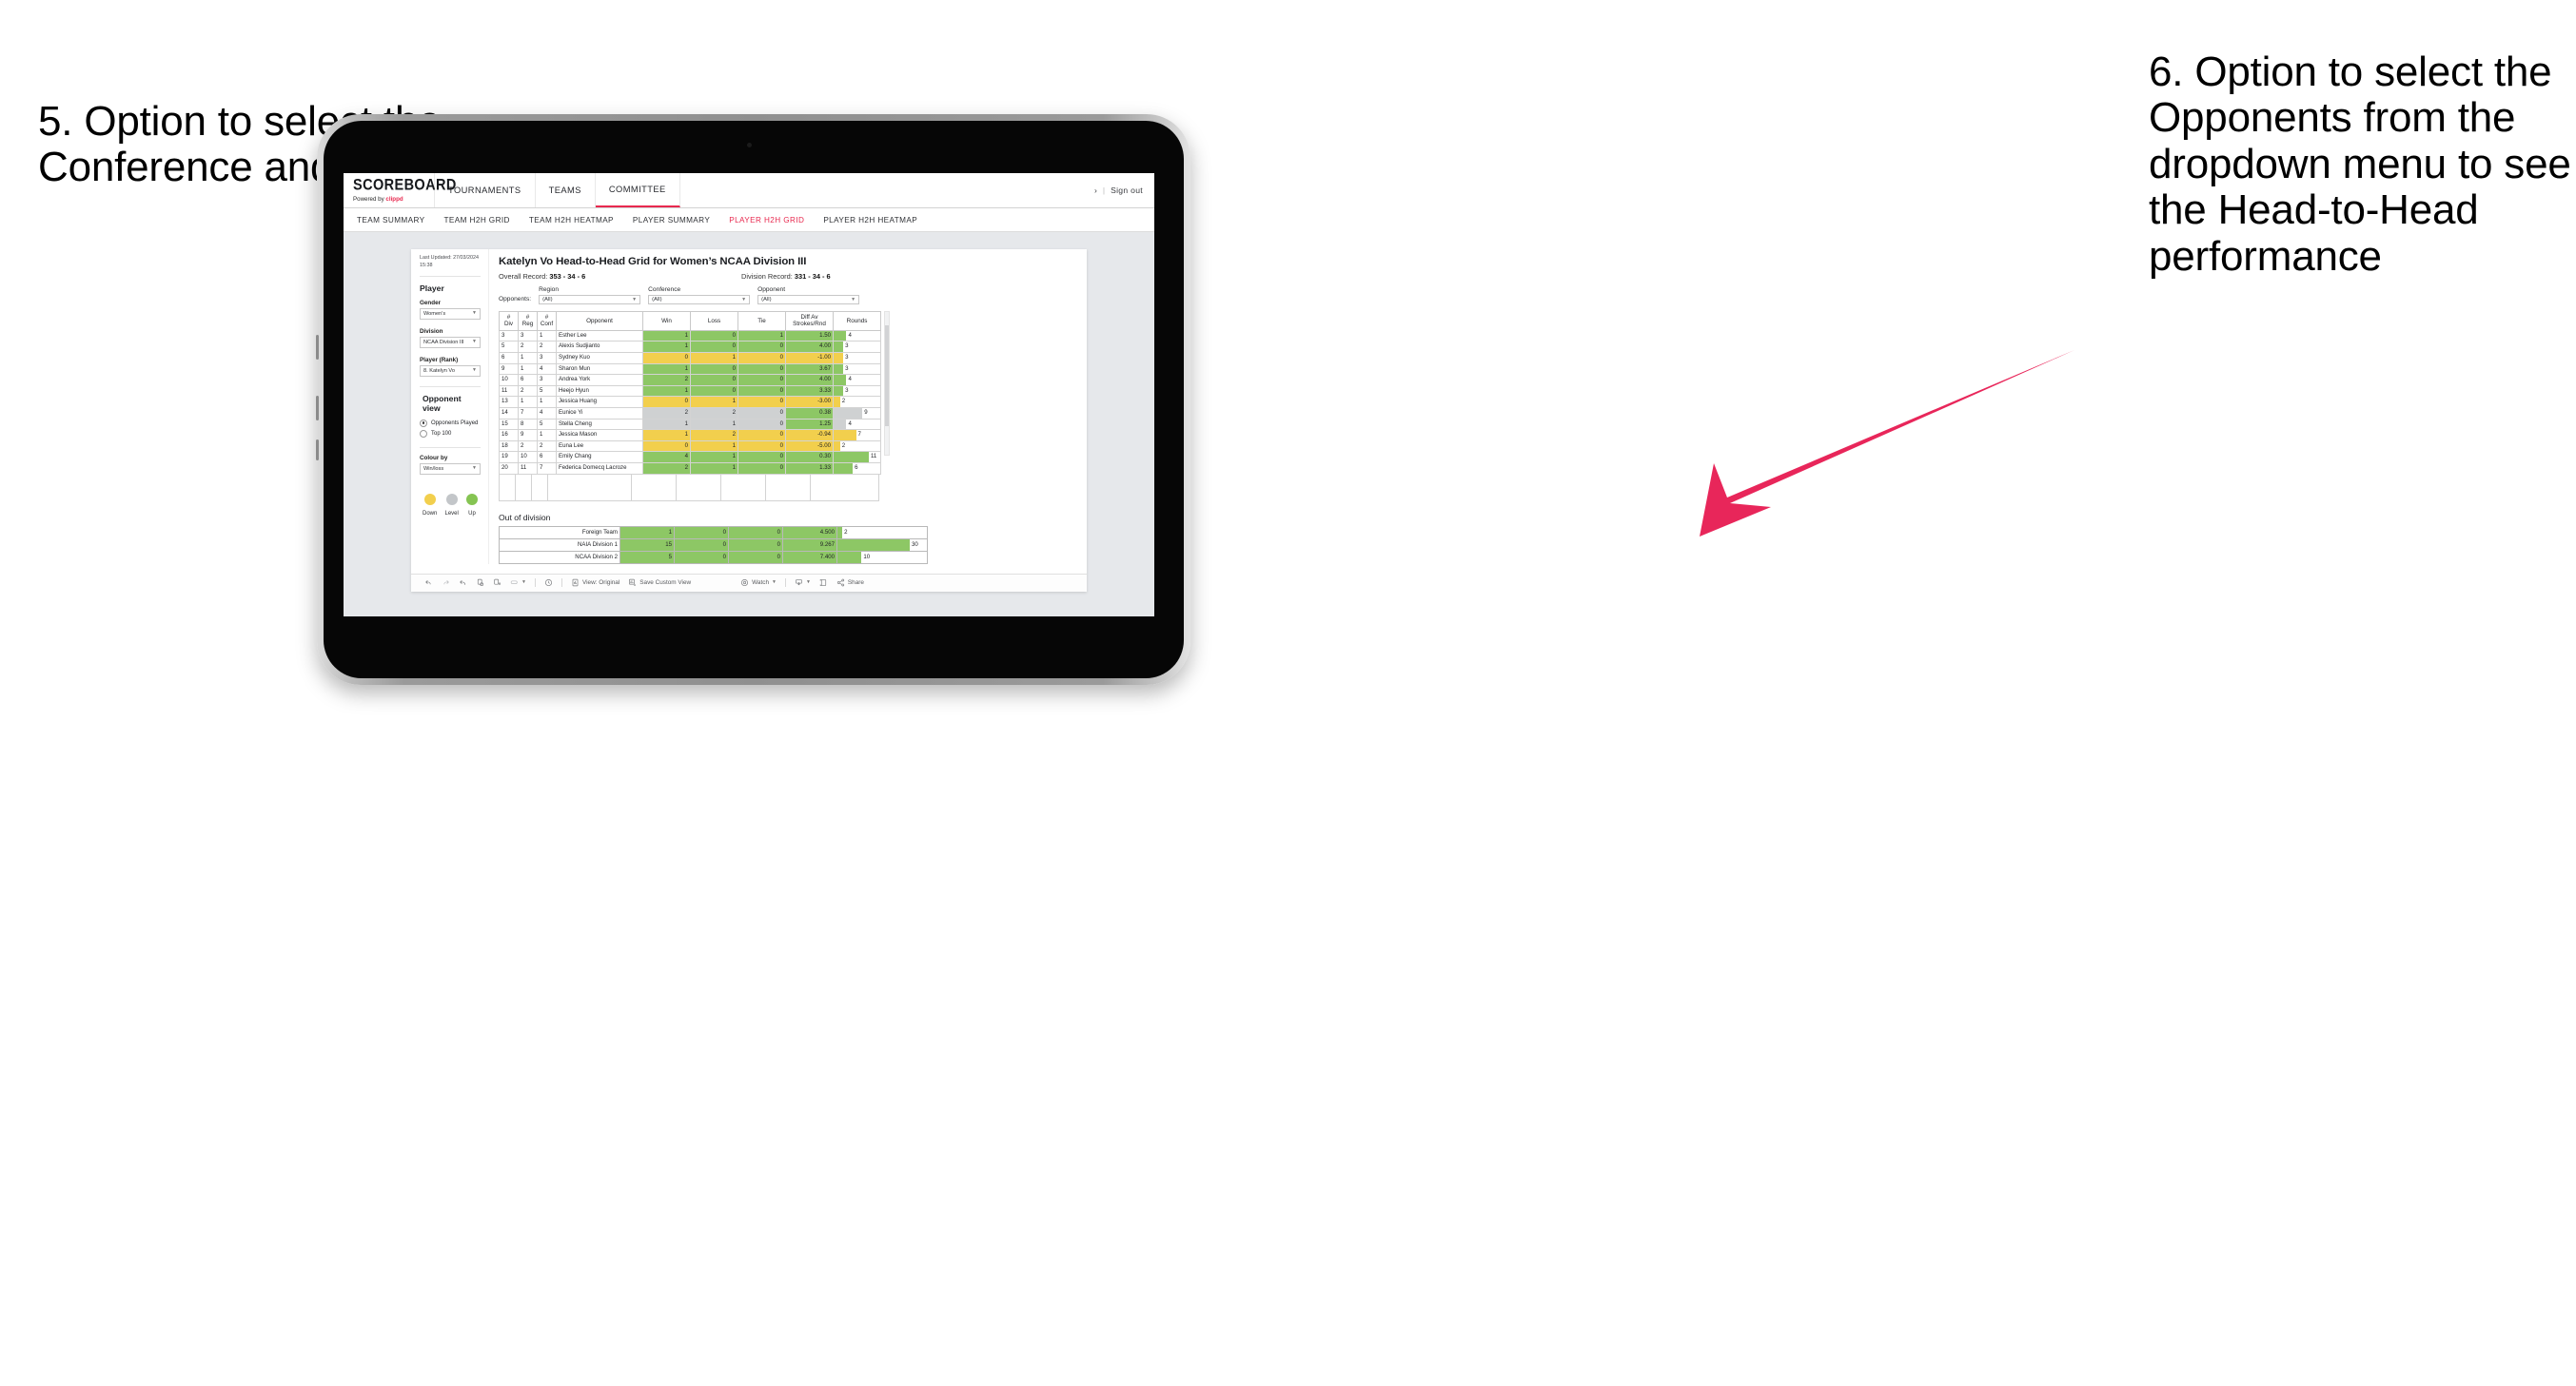  I want to click on table-row: 6 1 3 Sydney Kuo 0 1 0 -1.00 3, so click(690, 358).